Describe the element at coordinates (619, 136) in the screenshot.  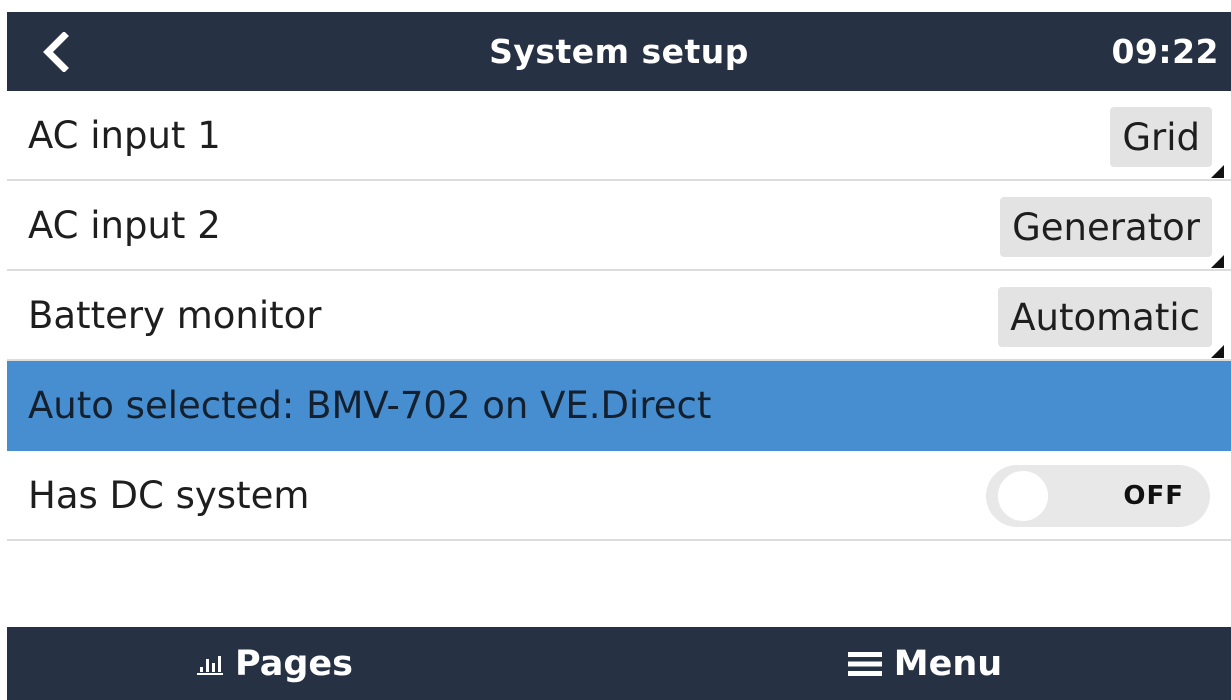
I see `setting-row-ac-input-1: AC input 1 Grid` at that location.